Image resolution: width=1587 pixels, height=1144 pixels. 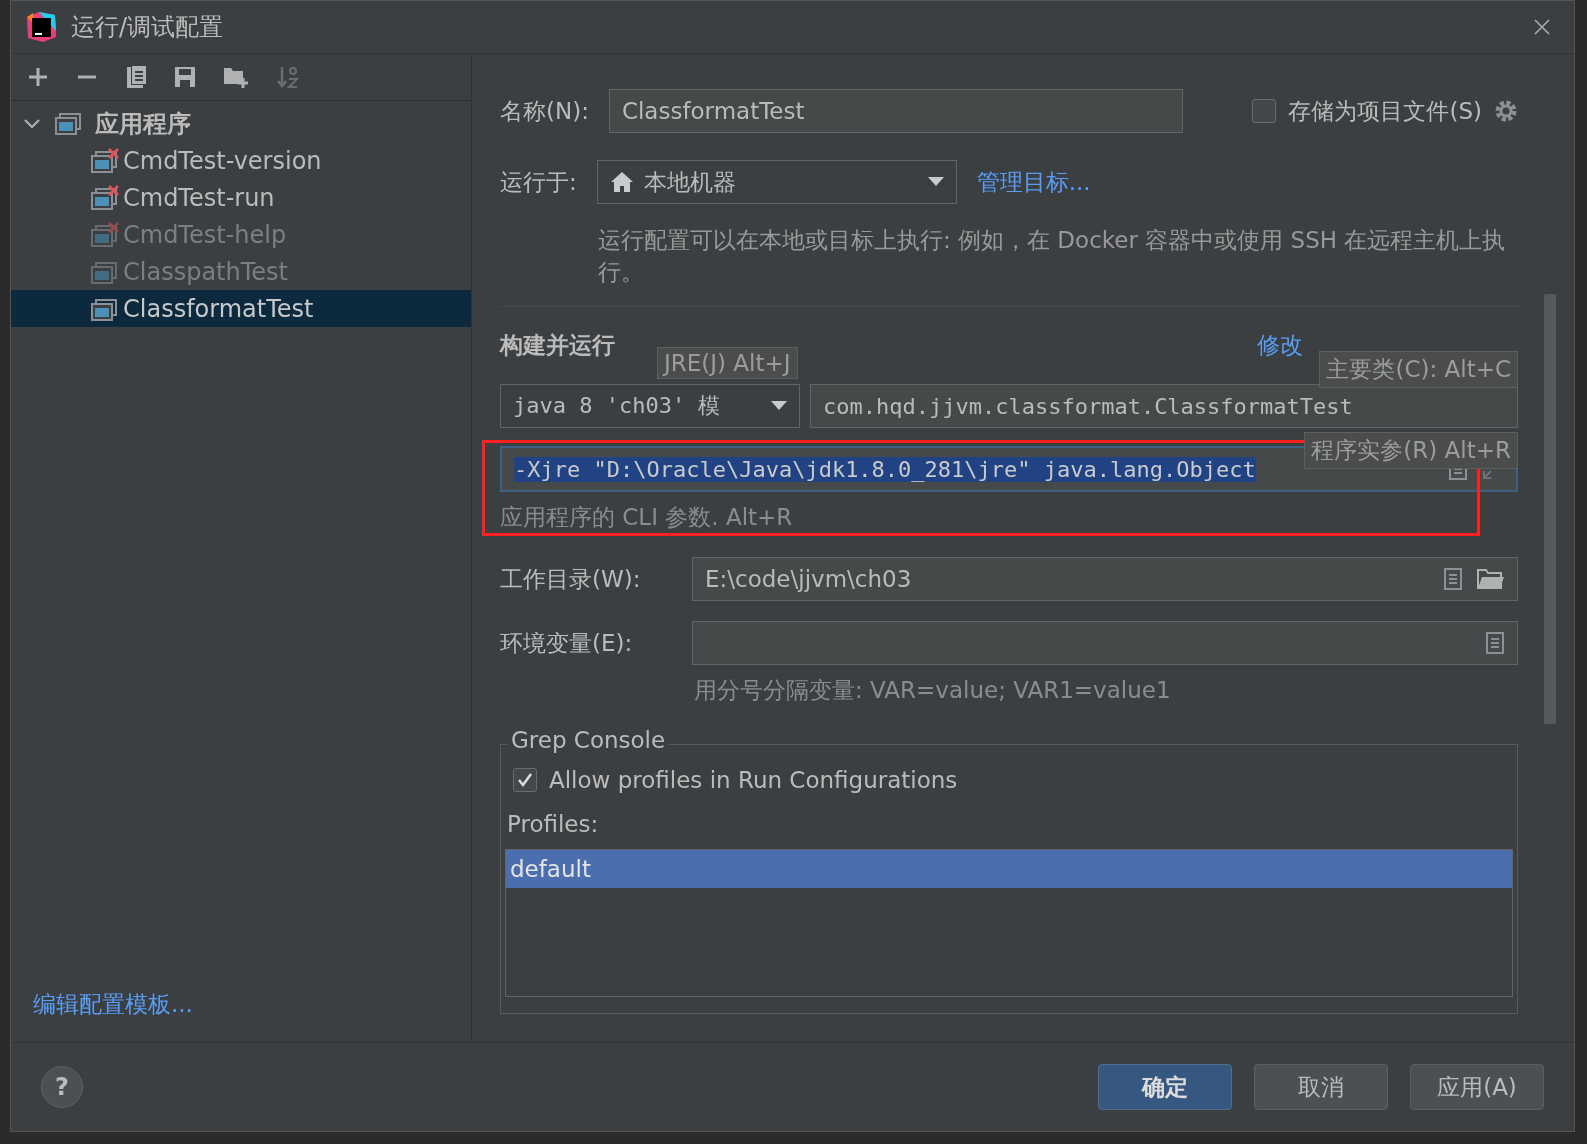 What do you see at coordinates (557, 345) in the screenshot?
I see `section-title: 构建并运行` at bounding box center [557, 345].